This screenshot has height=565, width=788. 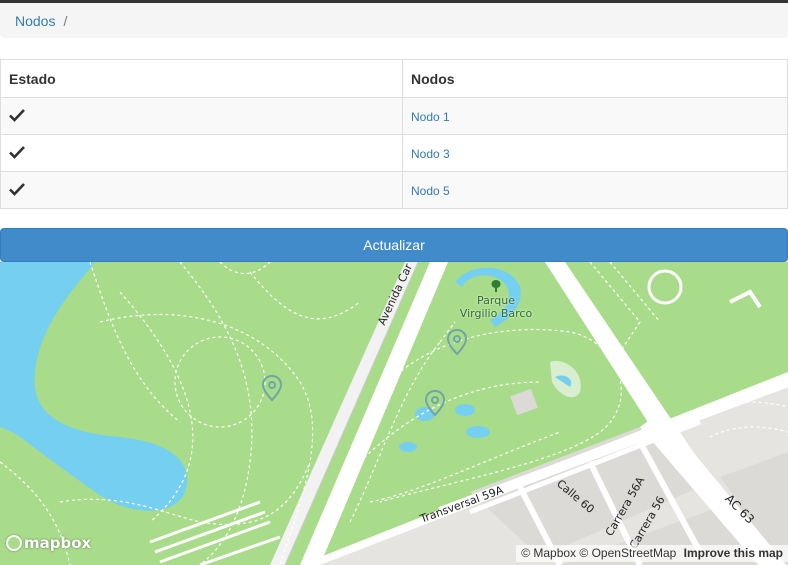 What do you see at coordinates (14, 543) in the screenshot?
I see `mapbox-logo-icon` at bounding box center [14, 543].